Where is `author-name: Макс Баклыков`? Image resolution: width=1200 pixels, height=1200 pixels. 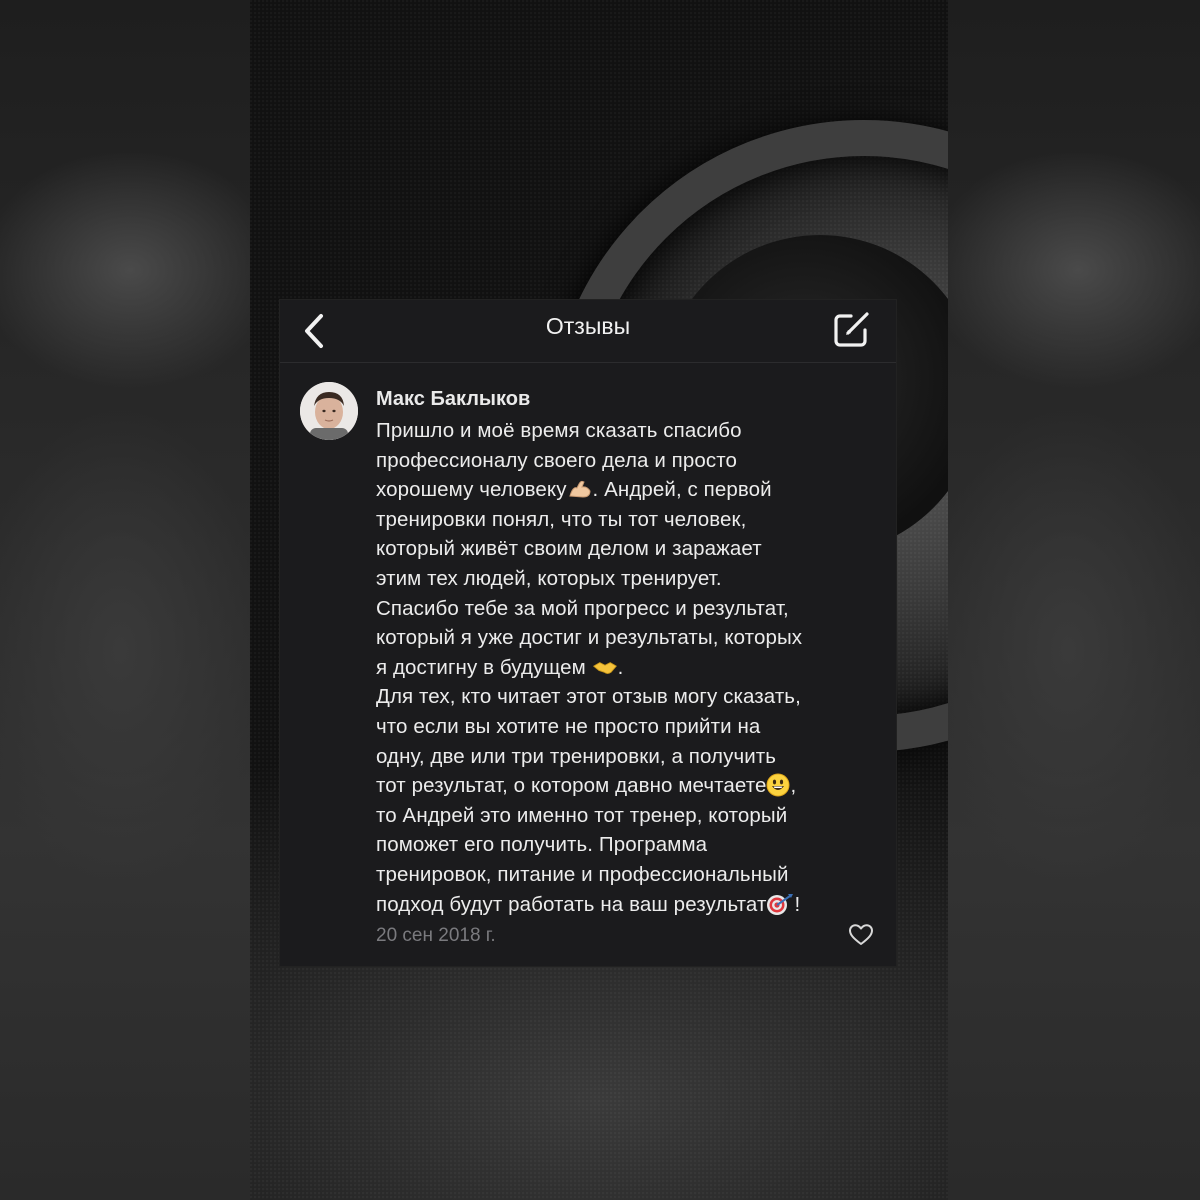 author-name: Макс Баклыков is located at coordinates (626, 399).